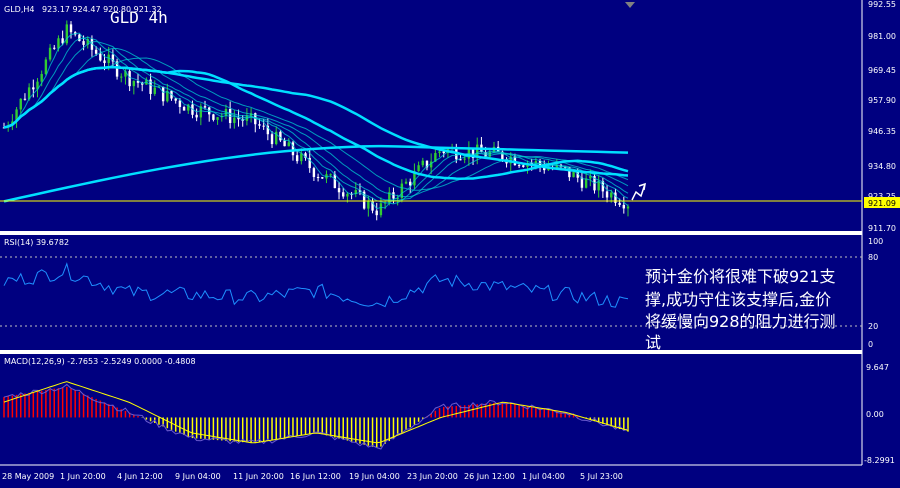 The height and width of the screenshot is (488, 900). What do you see at coordinates (740, 276) in the screenshot?
I see `annotation-line: 预计金价将很难下破921支` at bounding box center [740, 276].